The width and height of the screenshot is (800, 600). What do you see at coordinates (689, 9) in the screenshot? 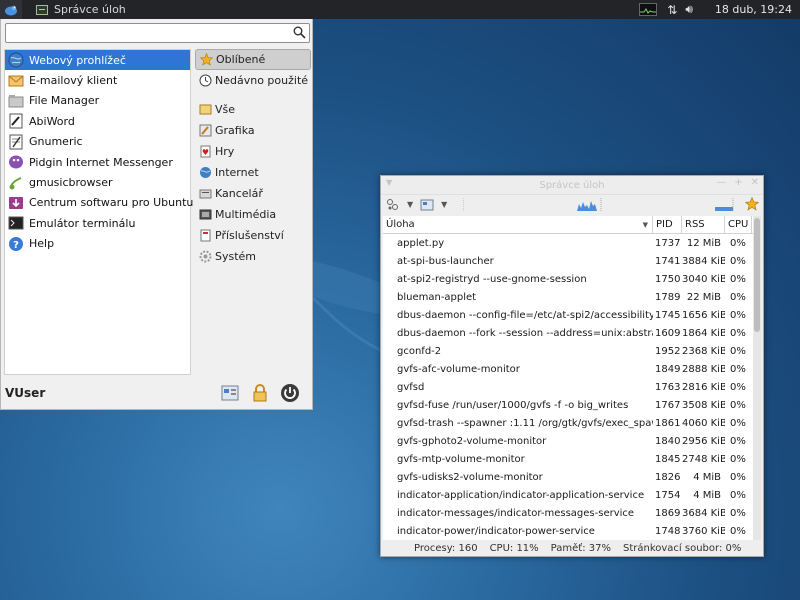
I see `volume-icon: 🔊︎` at bounding box center [689, 9].